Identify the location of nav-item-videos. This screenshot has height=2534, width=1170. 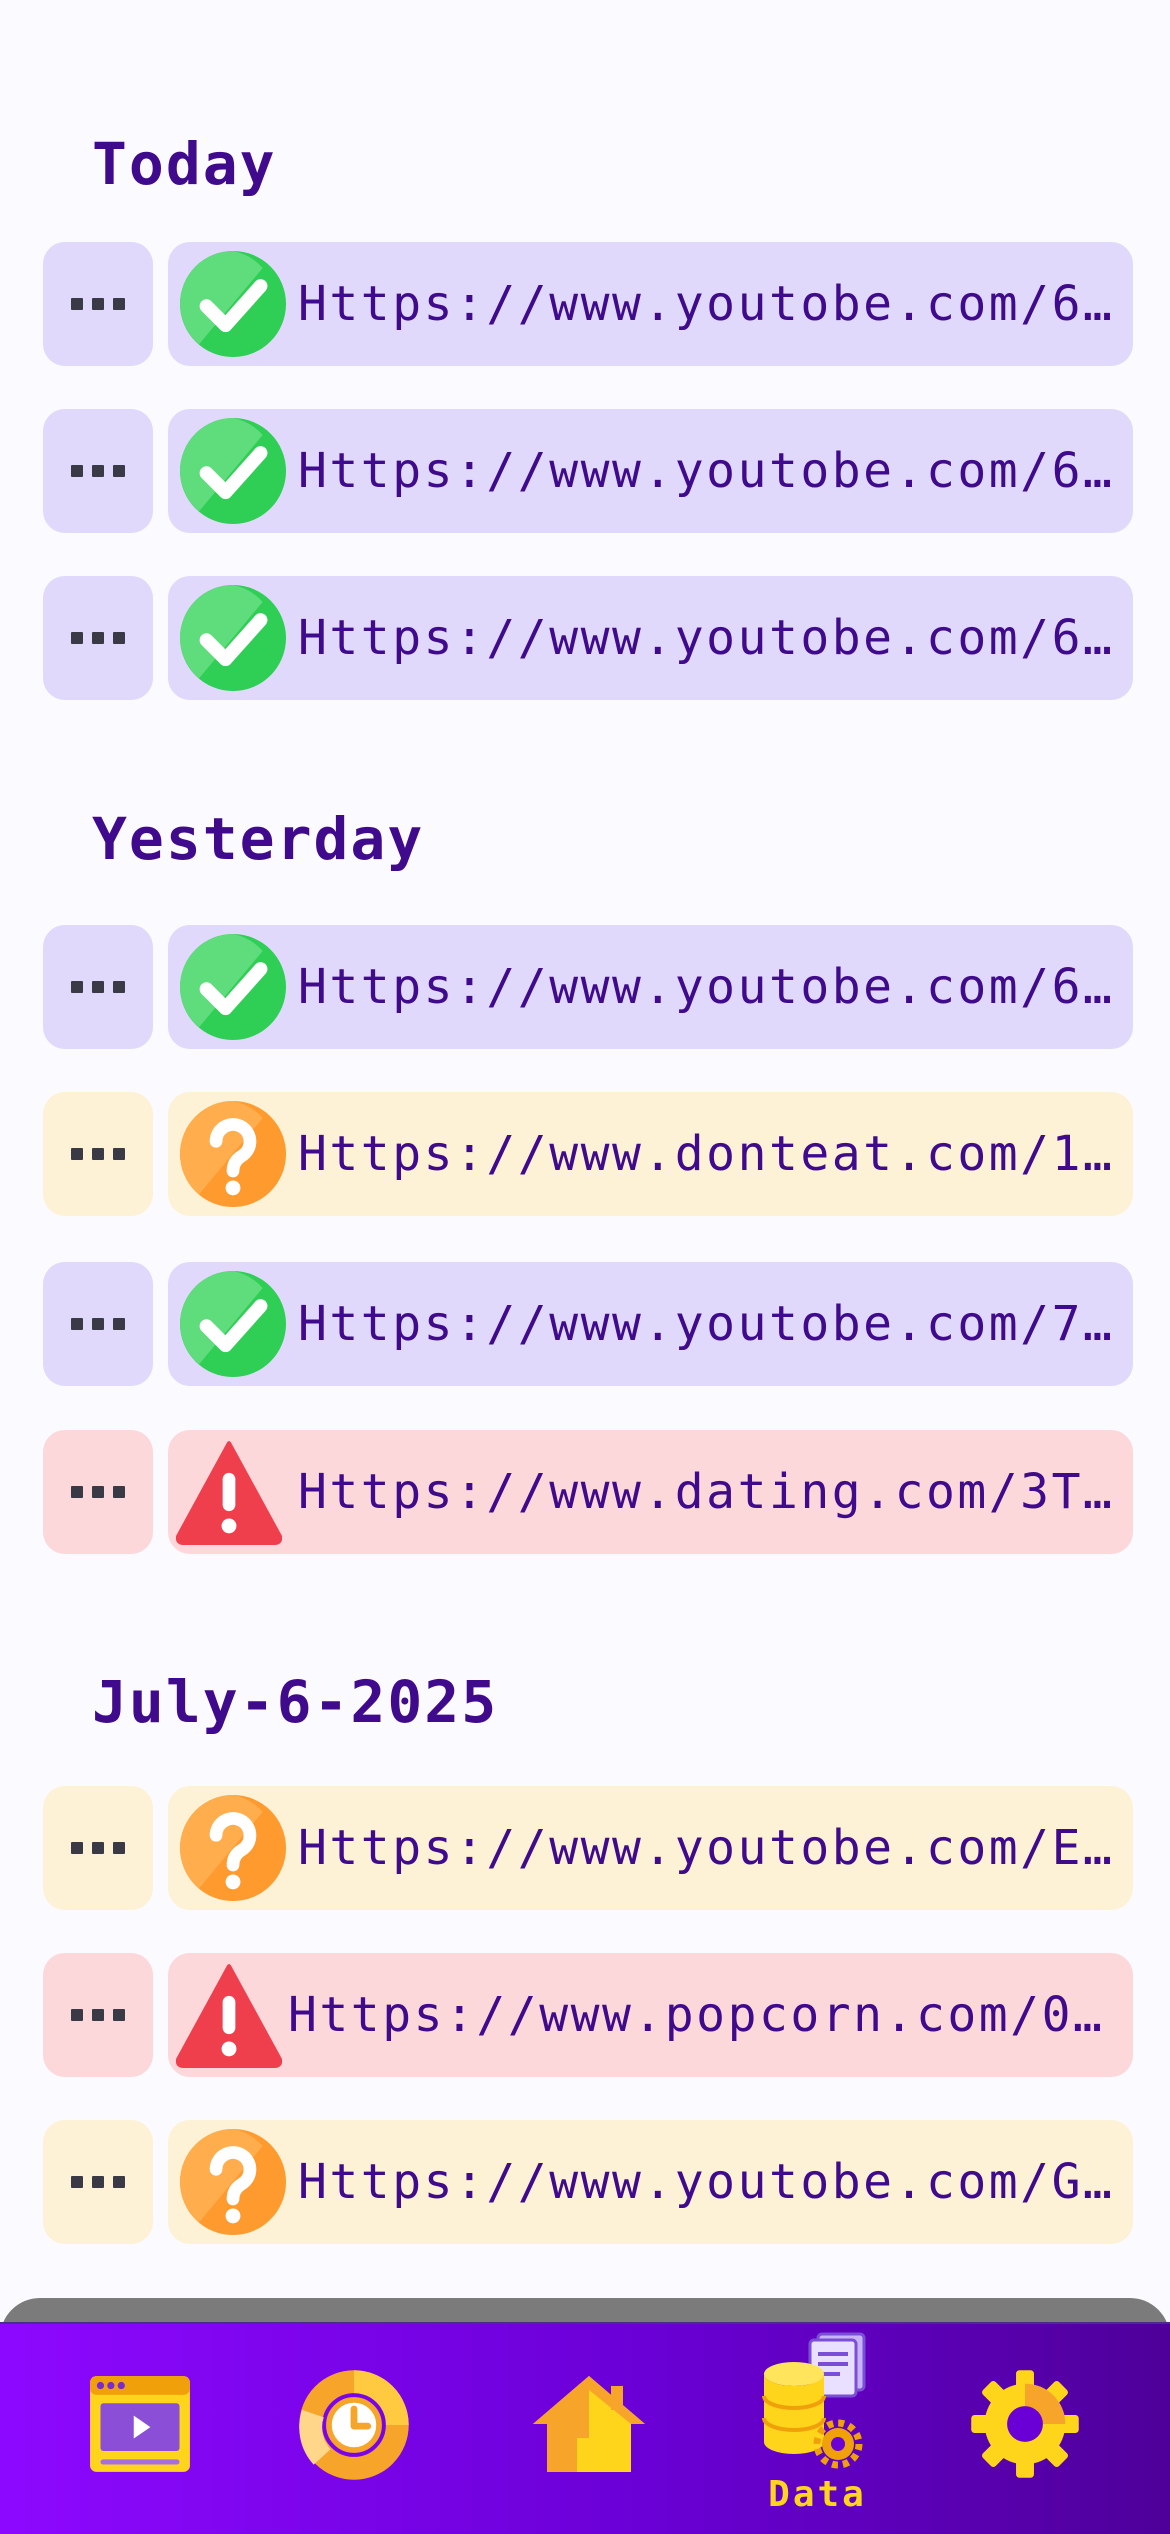
(140, 2429).